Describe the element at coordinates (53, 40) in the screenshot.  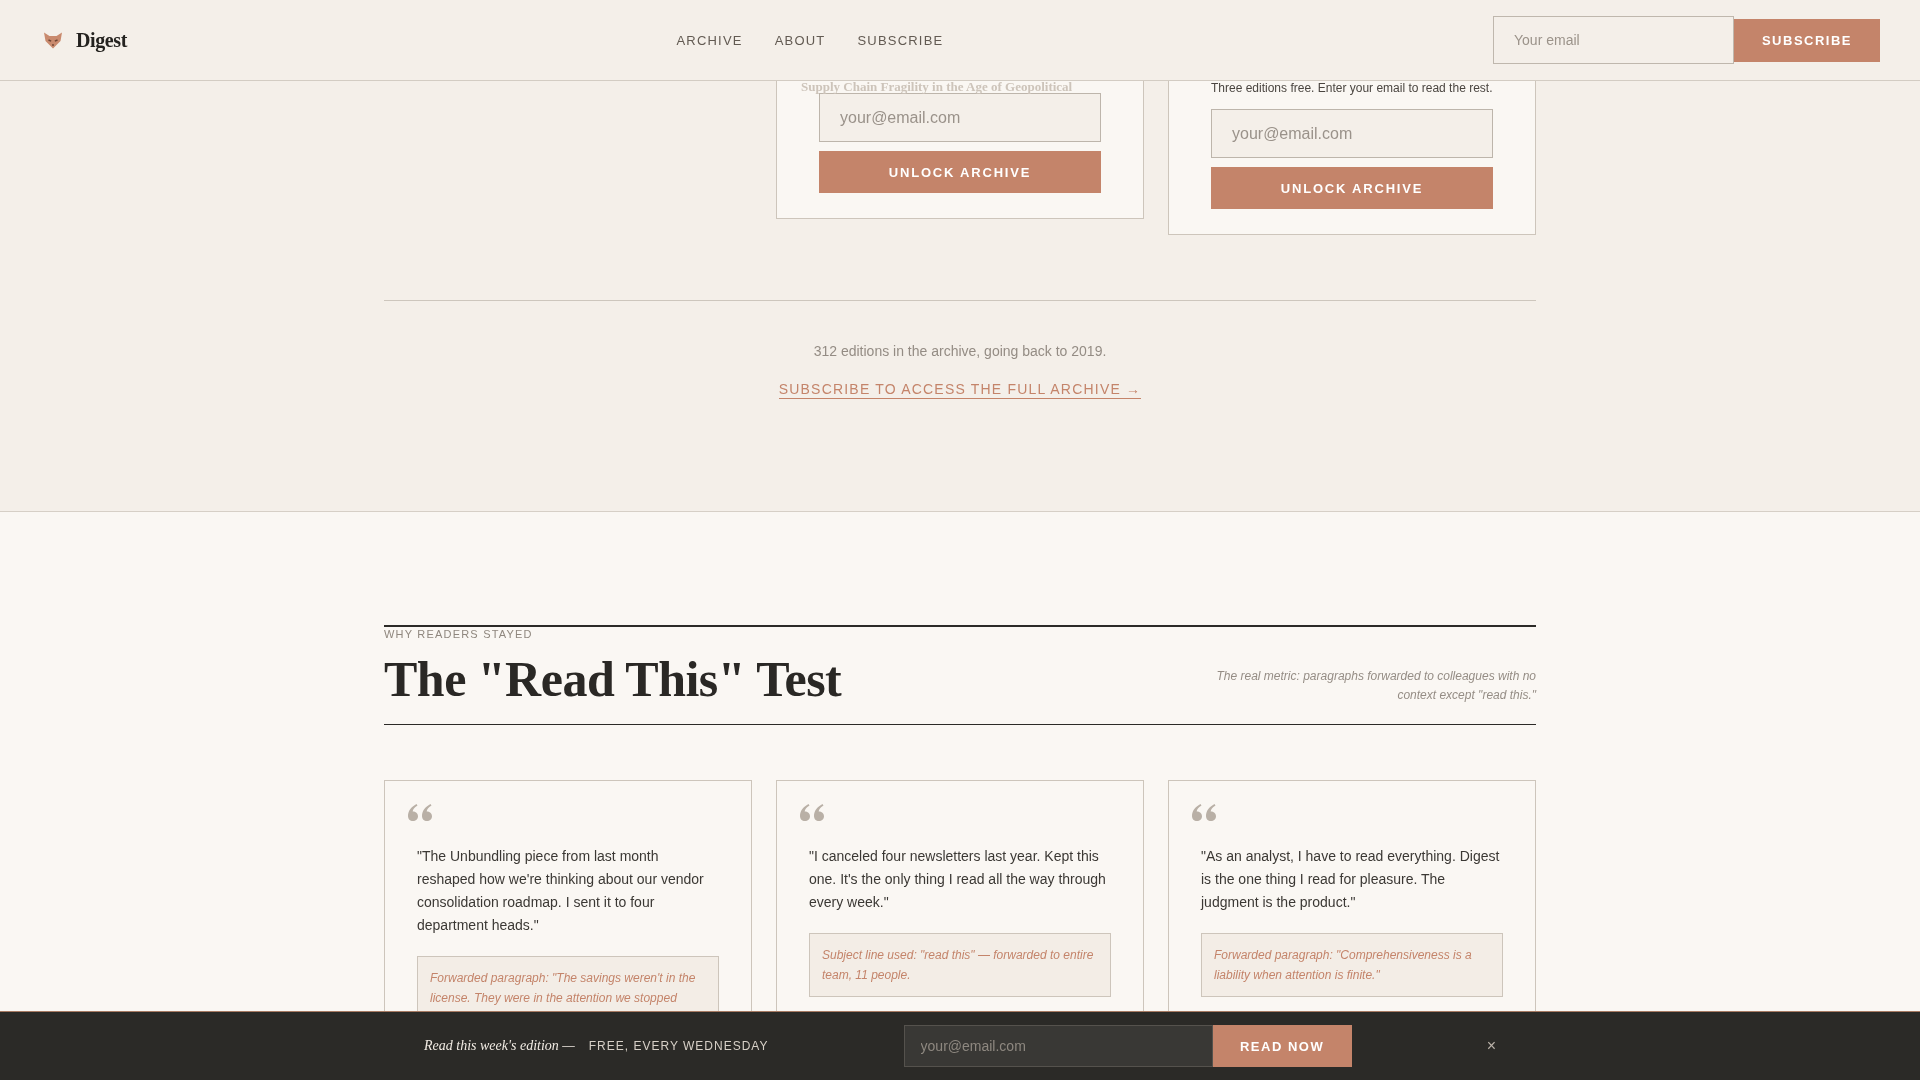
I see `fox-head-icon` at that location.